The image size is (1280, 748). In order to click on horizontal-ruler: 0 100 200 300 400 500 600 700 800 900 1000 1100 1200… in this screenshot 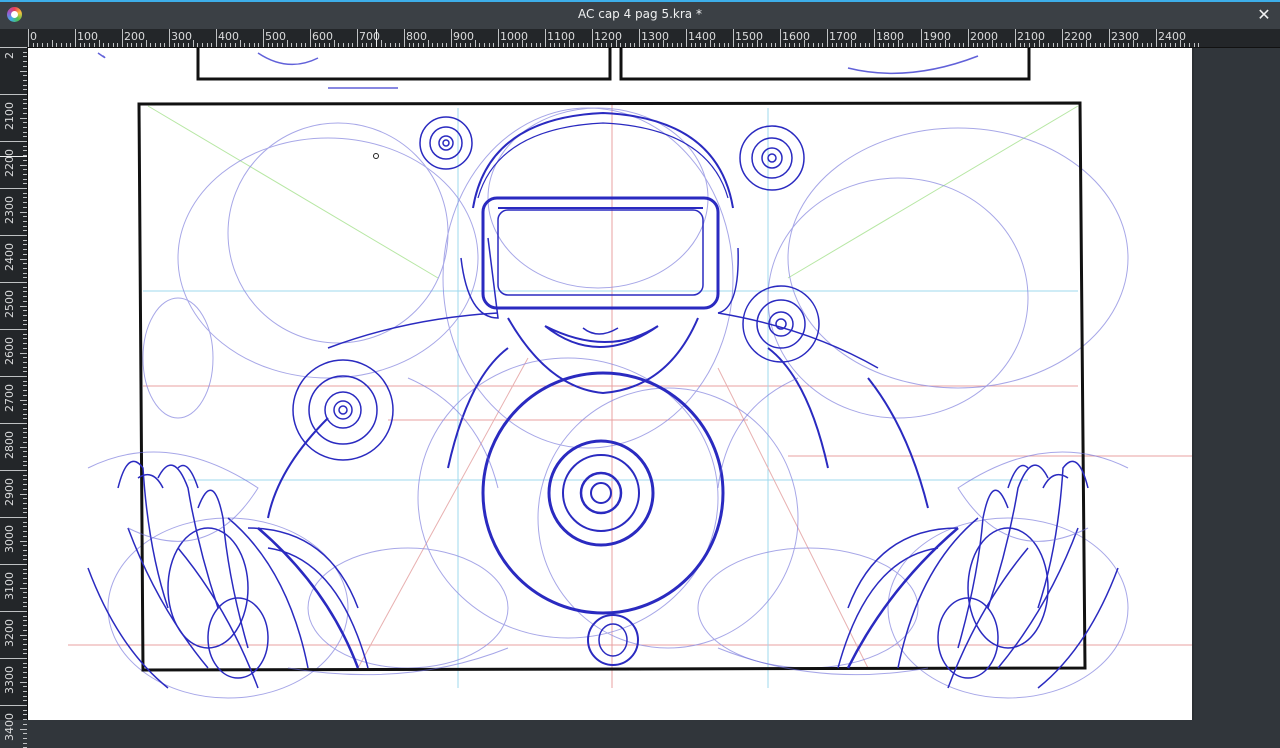, I will do `click(640, 38)`.